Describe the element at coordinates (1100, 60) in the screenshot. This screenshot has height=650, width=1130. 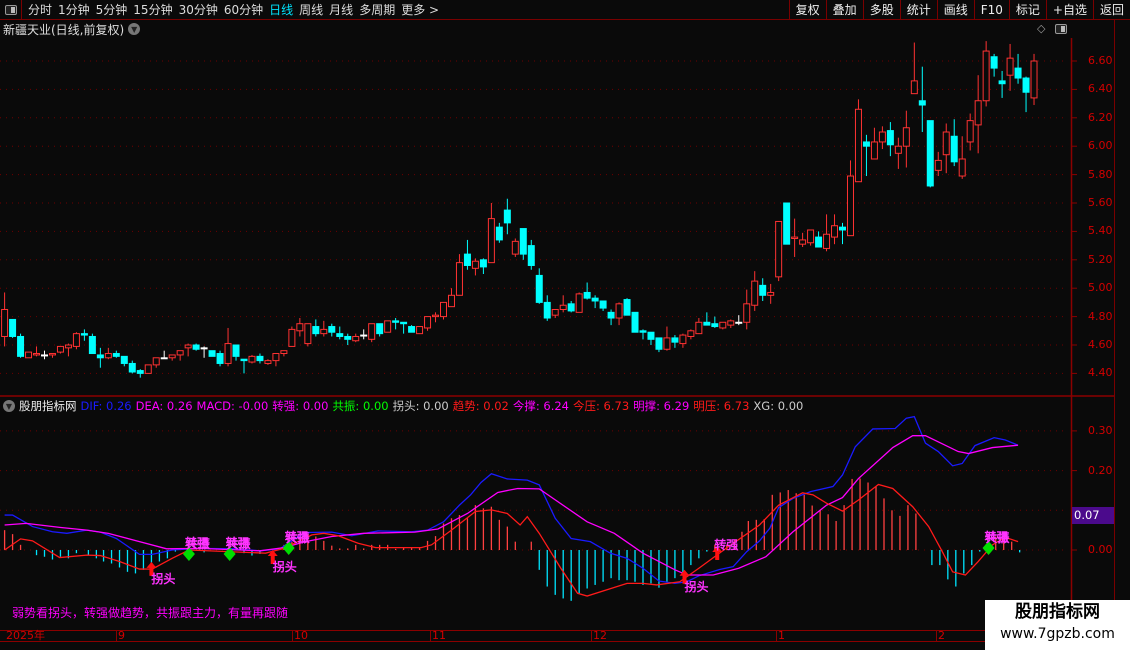
I see `price-tick-label: 6.60` at that location.